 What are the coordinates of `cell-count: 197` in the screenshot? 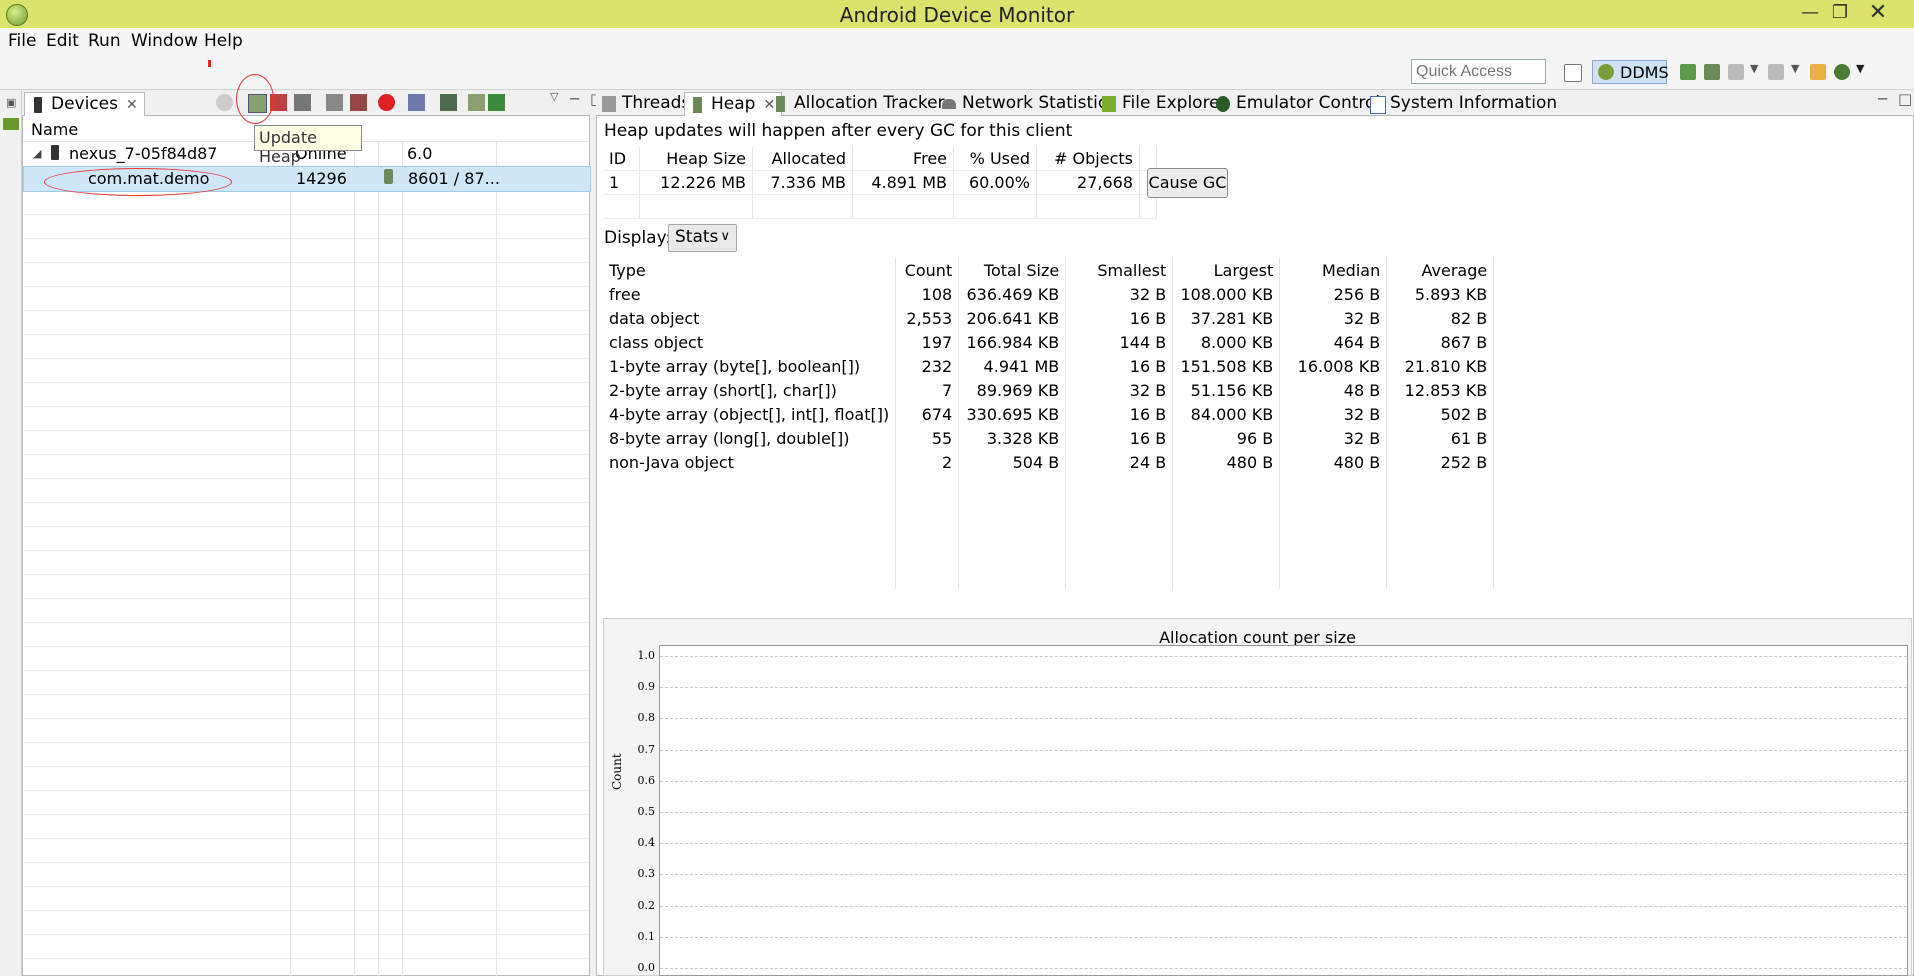 It's located at (927, 342).